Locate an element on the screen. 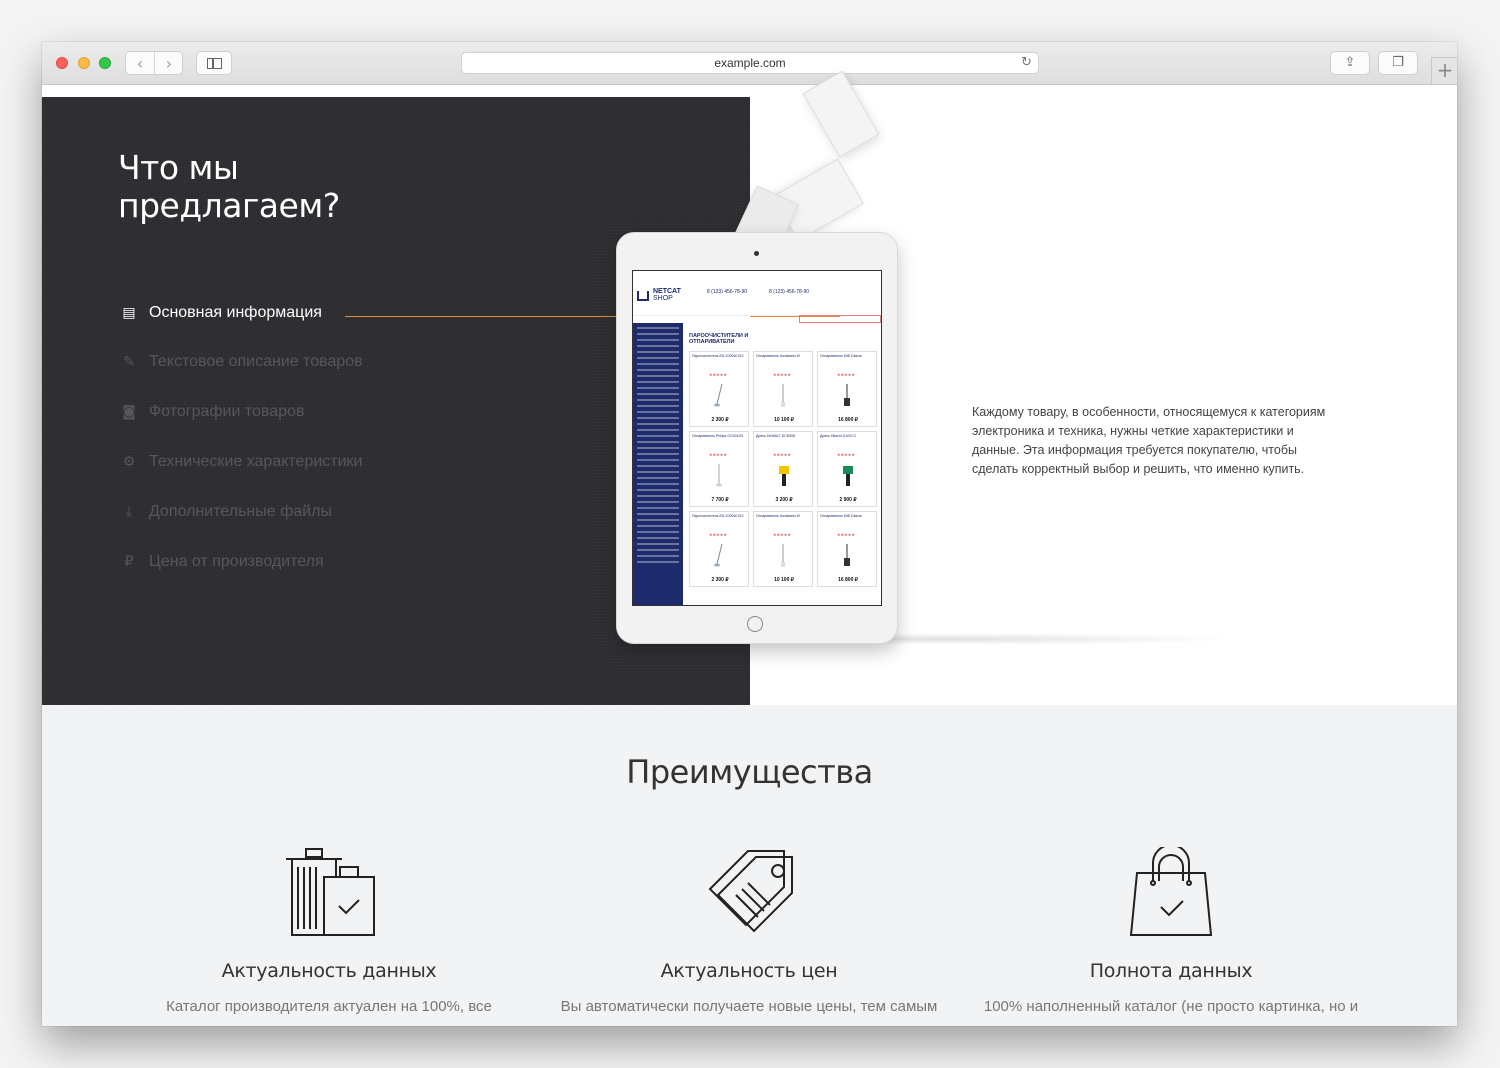  gear-icon: ⚙ is located at coordinates (129, 462).